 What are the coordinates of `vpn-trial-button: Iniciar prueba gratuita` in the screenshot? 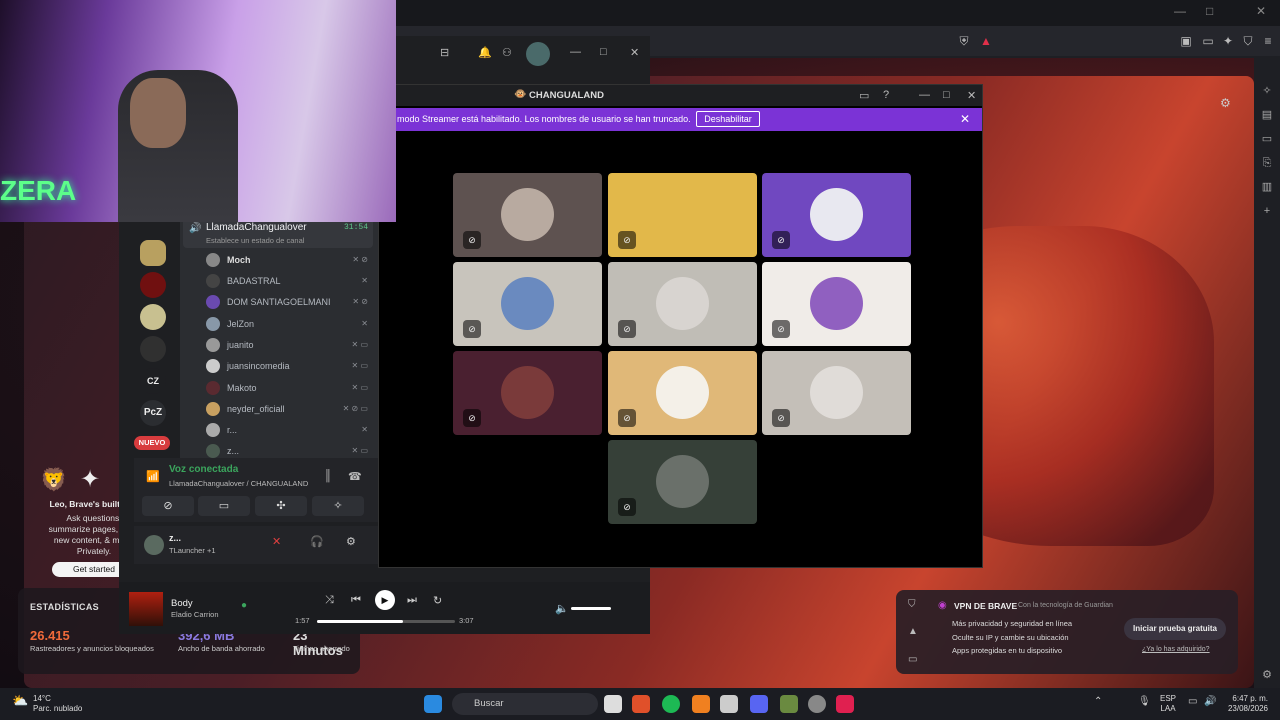 It's located at (1175, 629).